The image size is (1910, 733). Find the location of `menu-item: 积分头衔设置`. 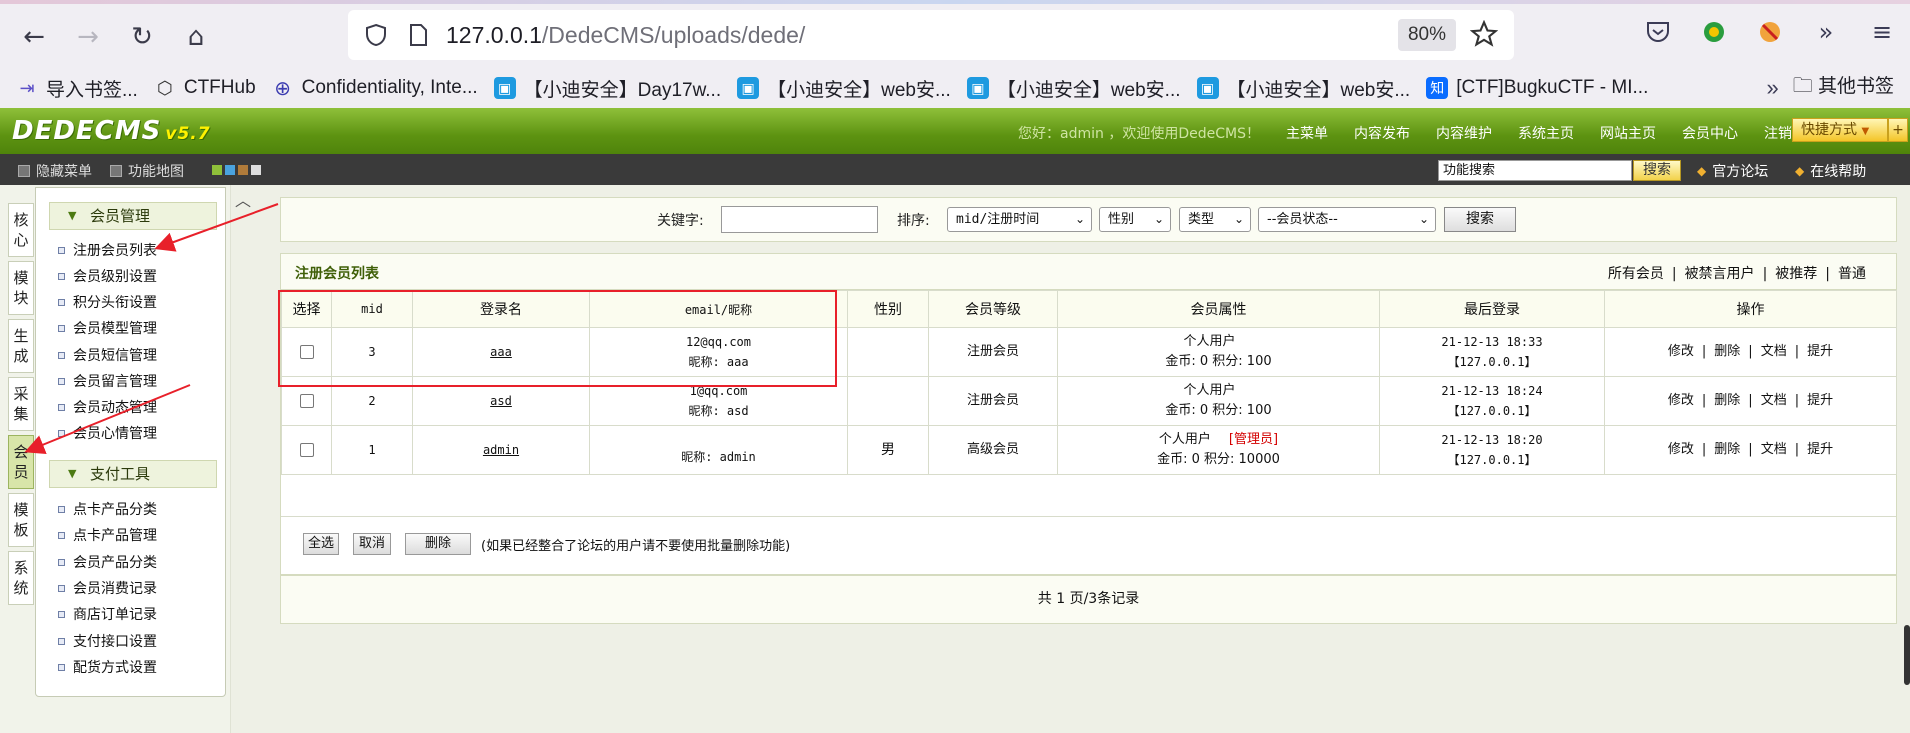

menu-item: 积分头衔设置 is located at coordinates (107, 302).